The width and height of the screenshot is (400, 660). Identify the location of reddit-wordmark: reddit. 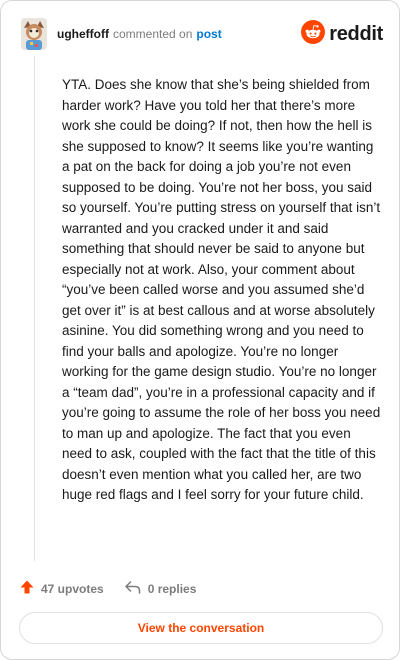
(356, 33).